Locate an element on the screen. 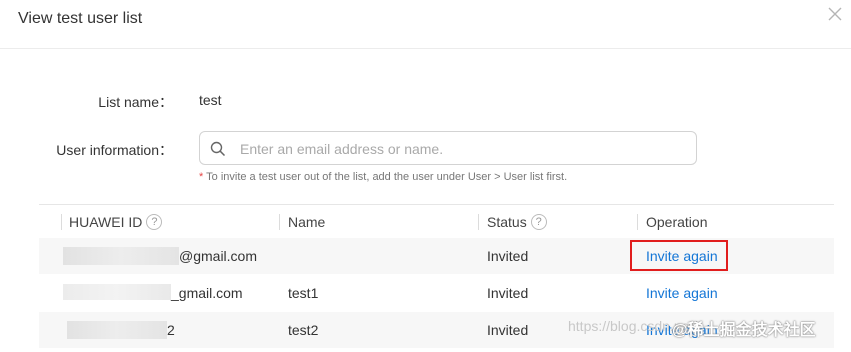 The height and width of the screenshot is (352, 851). user-information-label: User information： is located at coordinates (114, 150).